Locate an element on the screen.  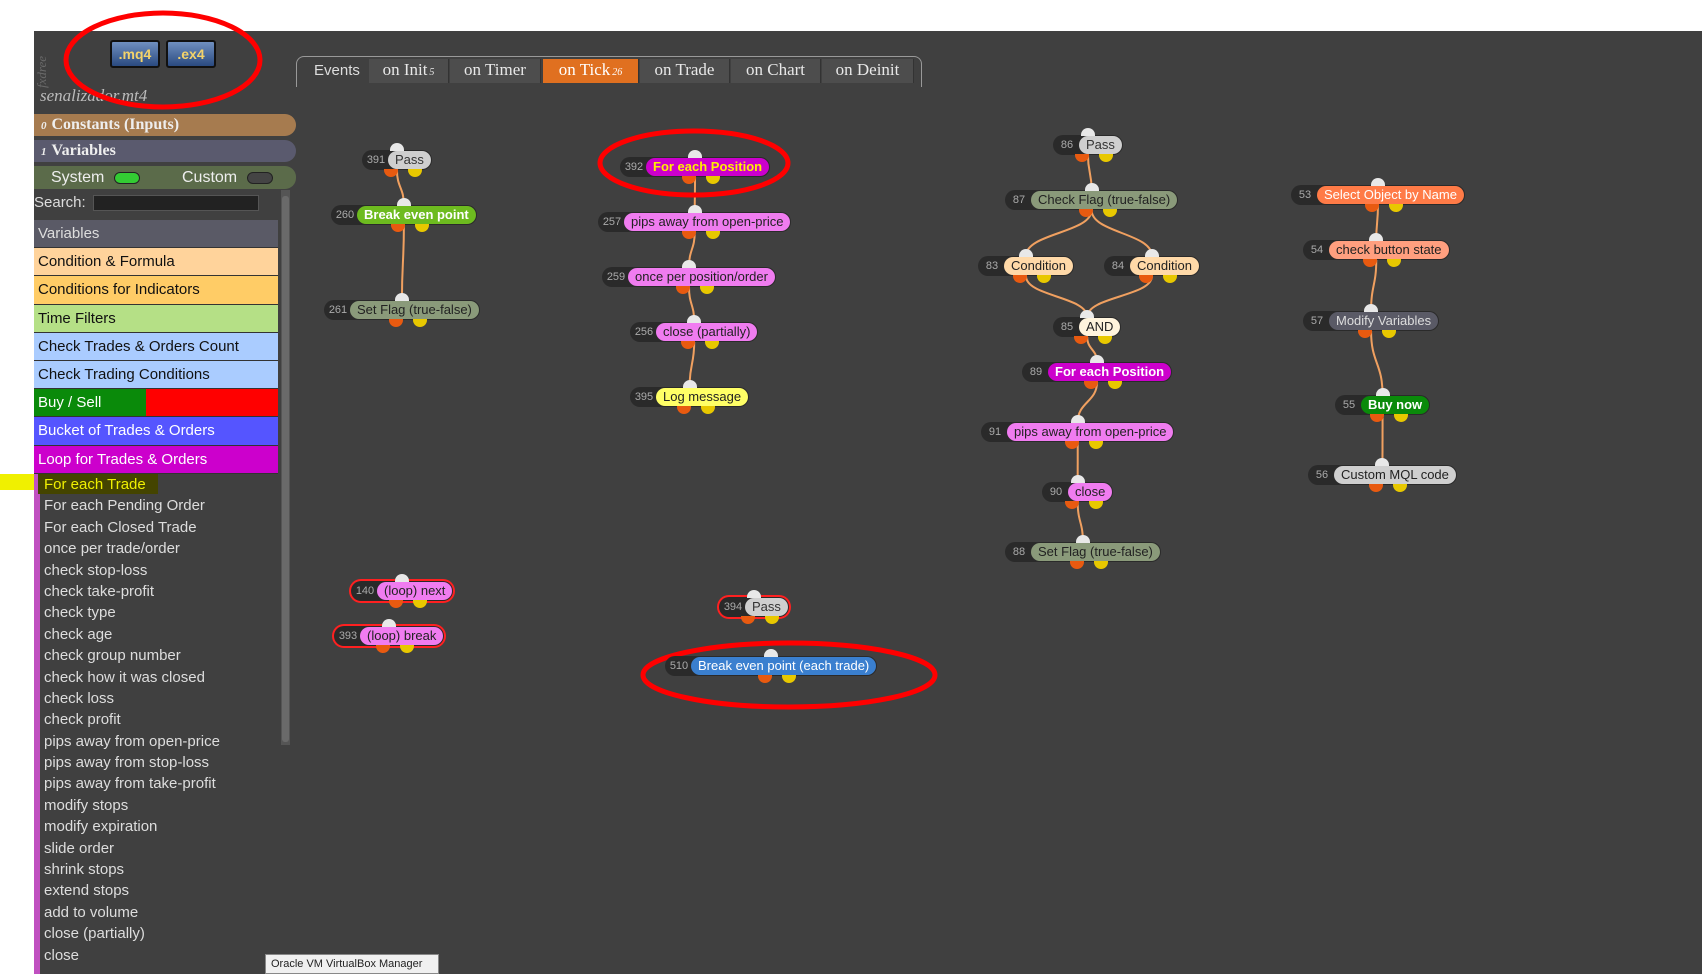
node-id: 53 is located at coordinates (1305, 195).